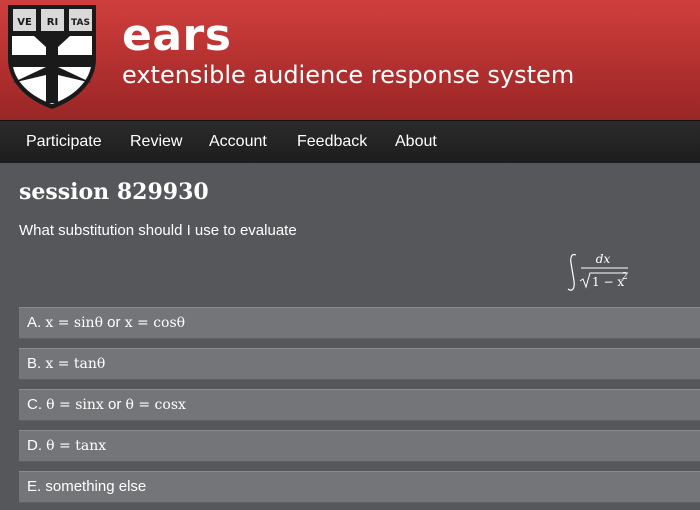 The image size is (700, 510). I want to click on nav-feedback: Feedback, so click(332, 142).